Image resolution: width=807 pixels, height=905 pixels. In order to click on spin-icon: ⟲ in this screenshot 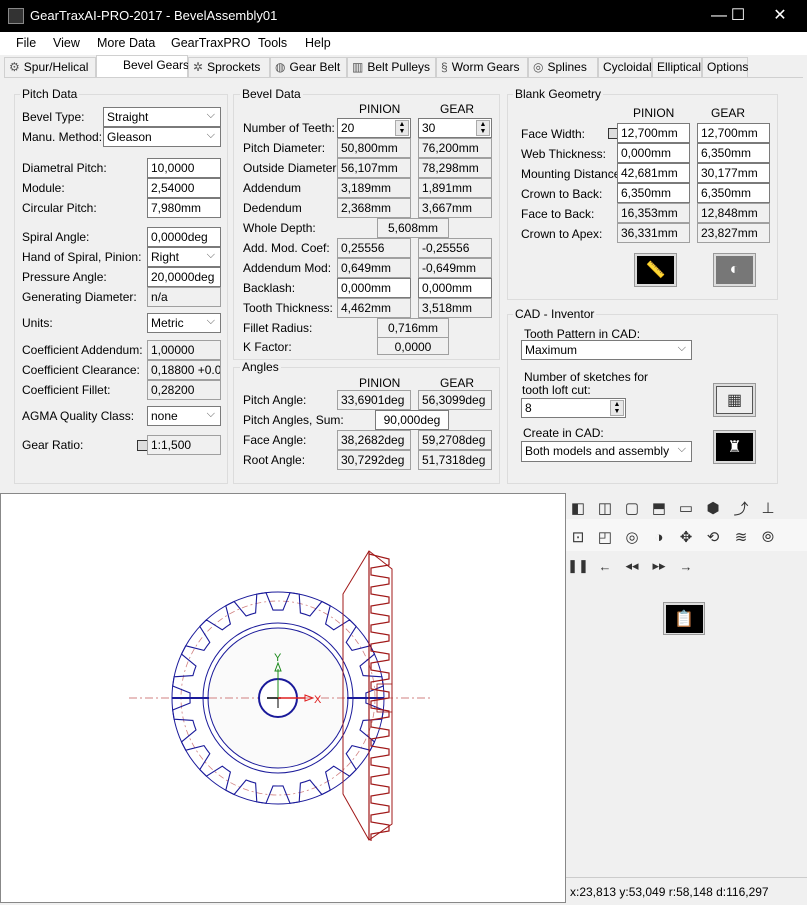, I will do `click(713, 537)`.